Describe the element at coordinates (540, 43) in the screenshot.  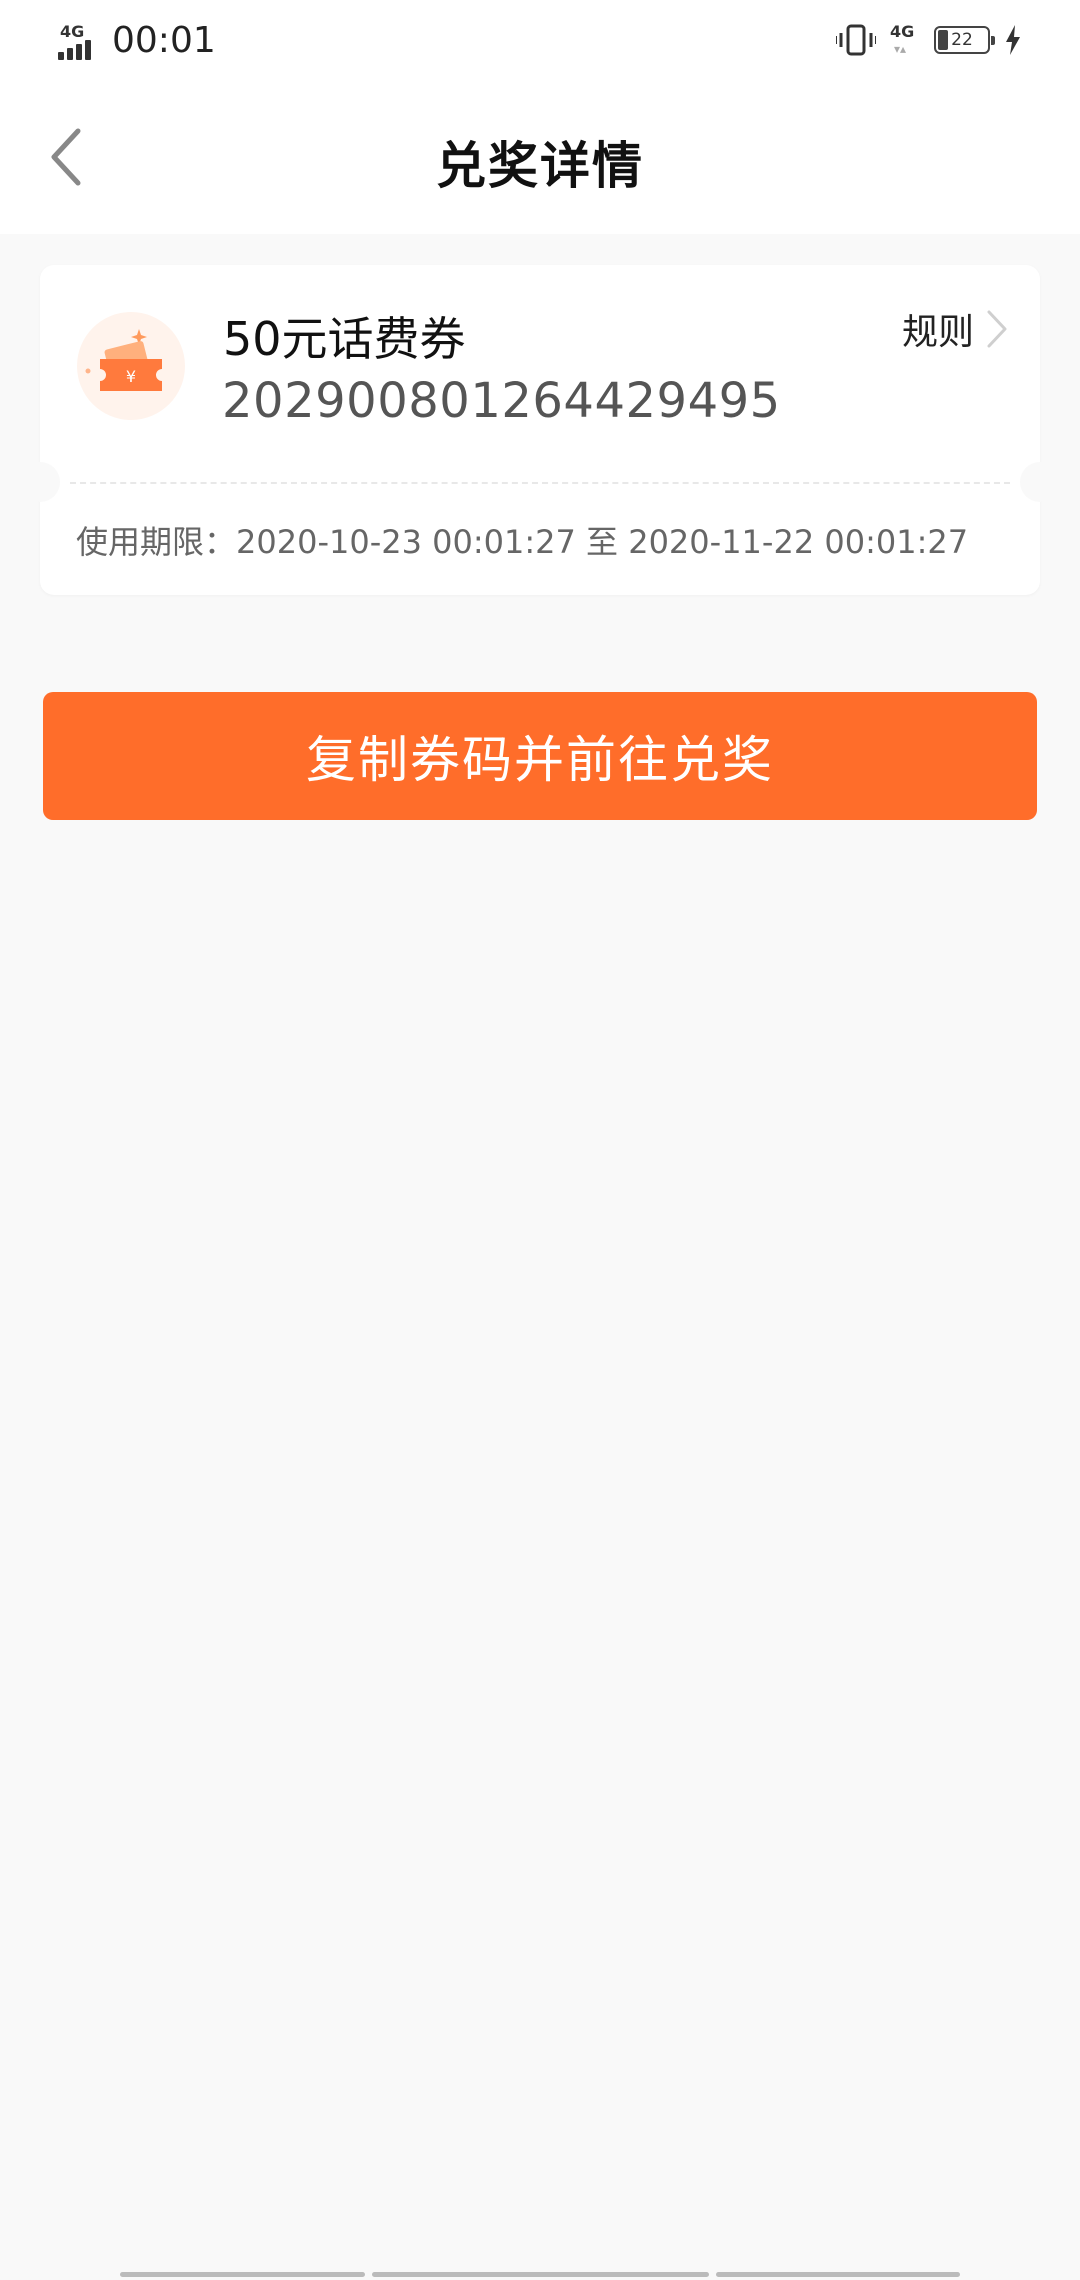
I see `status-bar: 4G 00:01 4G ▾▴ 22` at that location.